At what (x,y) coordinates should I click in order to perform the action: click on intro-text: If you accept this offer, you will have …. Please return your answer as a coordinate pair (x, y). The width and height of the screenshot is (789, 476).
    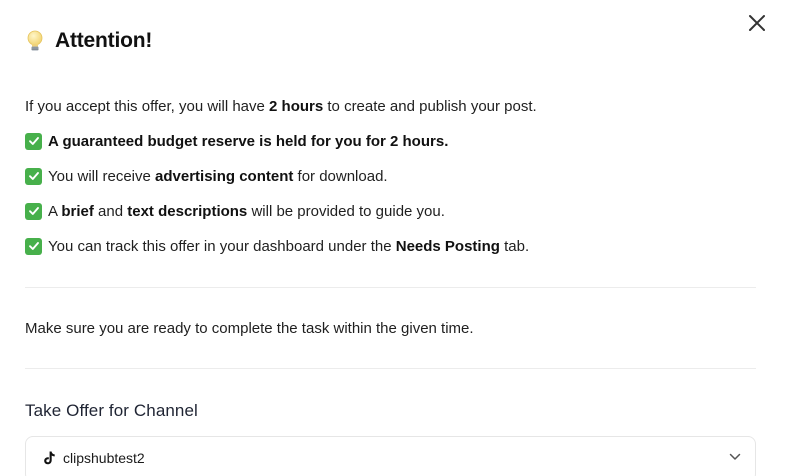
    Looking at the image, I should click on (281, 106).